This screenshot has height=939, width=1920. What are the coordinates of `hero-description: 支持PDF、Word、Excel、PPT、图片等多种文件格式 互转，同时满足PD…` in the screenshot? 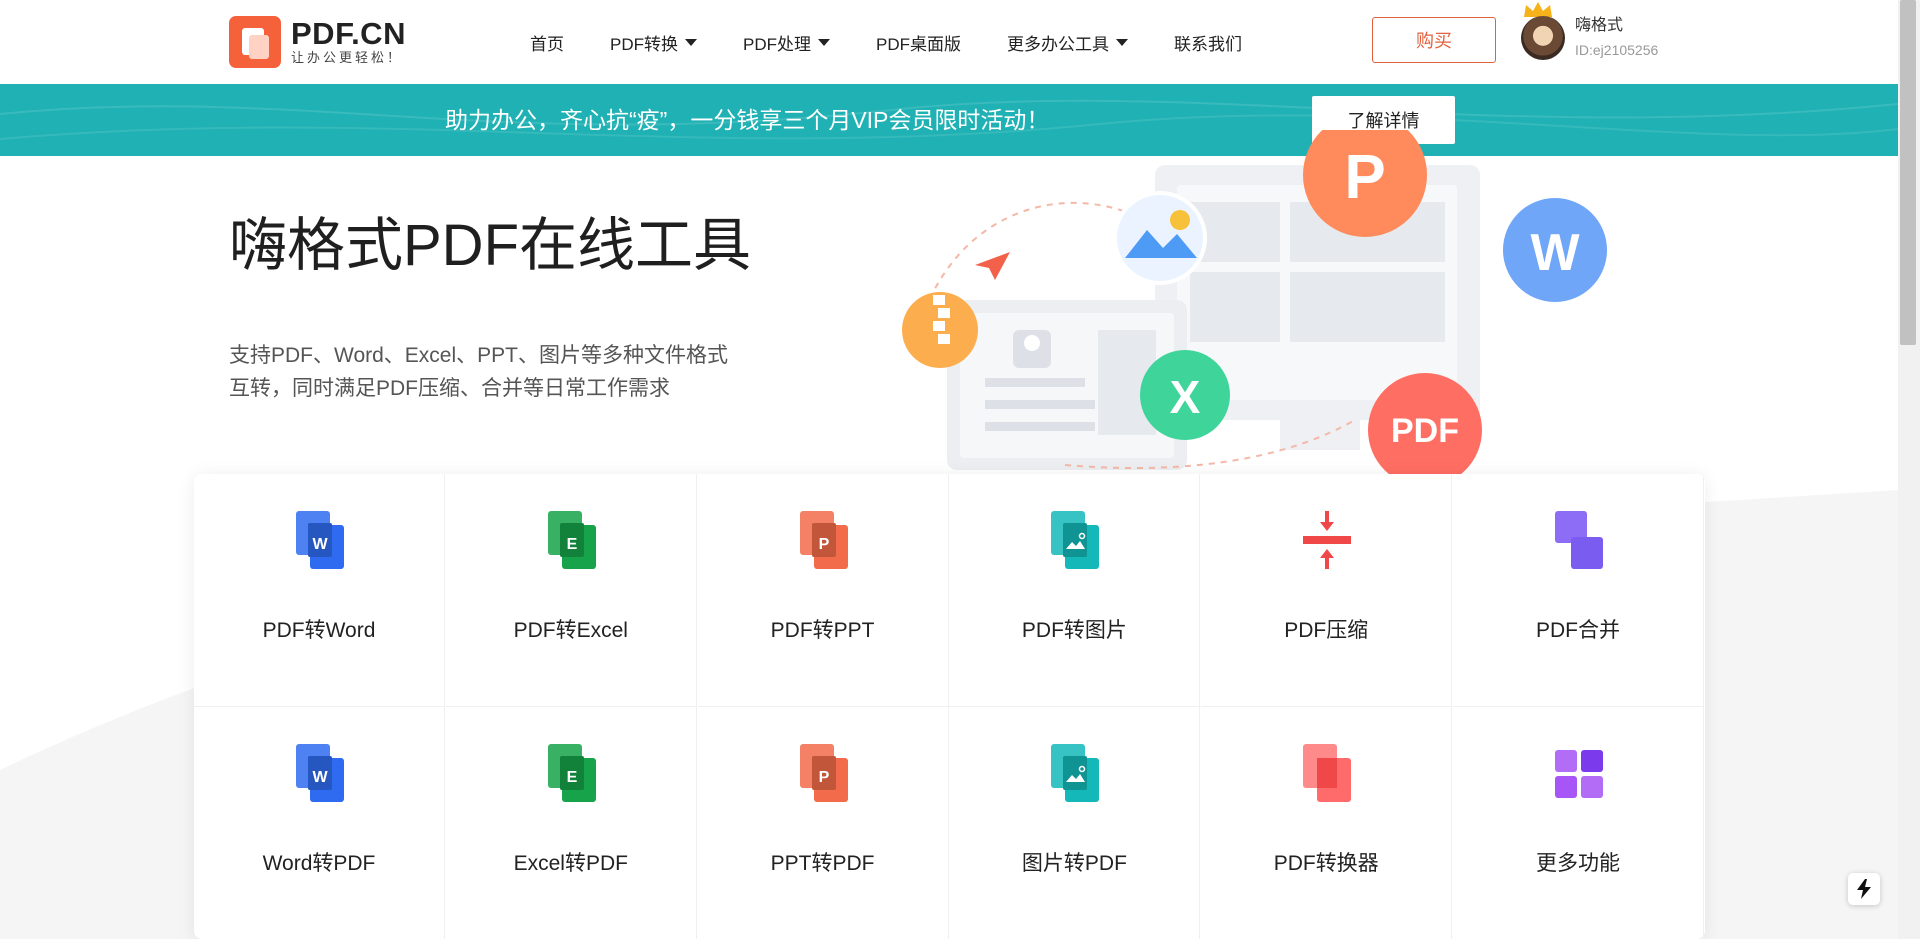 It's located at (509, 372).